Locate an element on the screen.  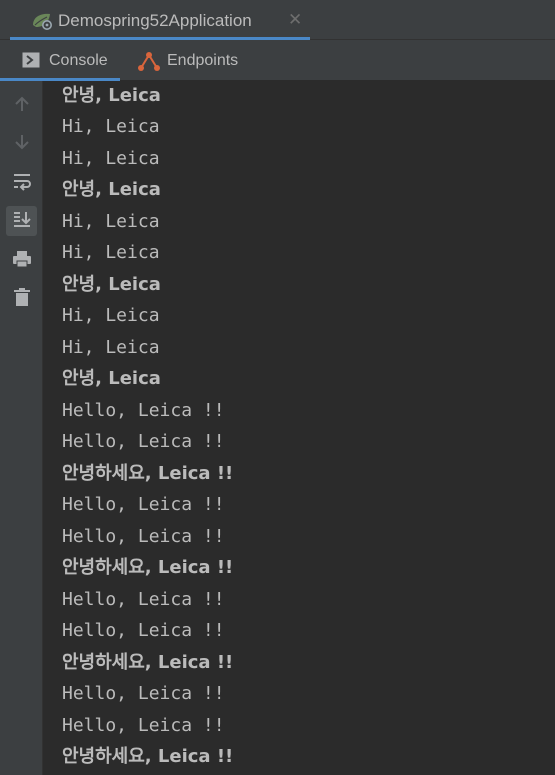
tab-console-label: Console is located at coordinates (78, 60).